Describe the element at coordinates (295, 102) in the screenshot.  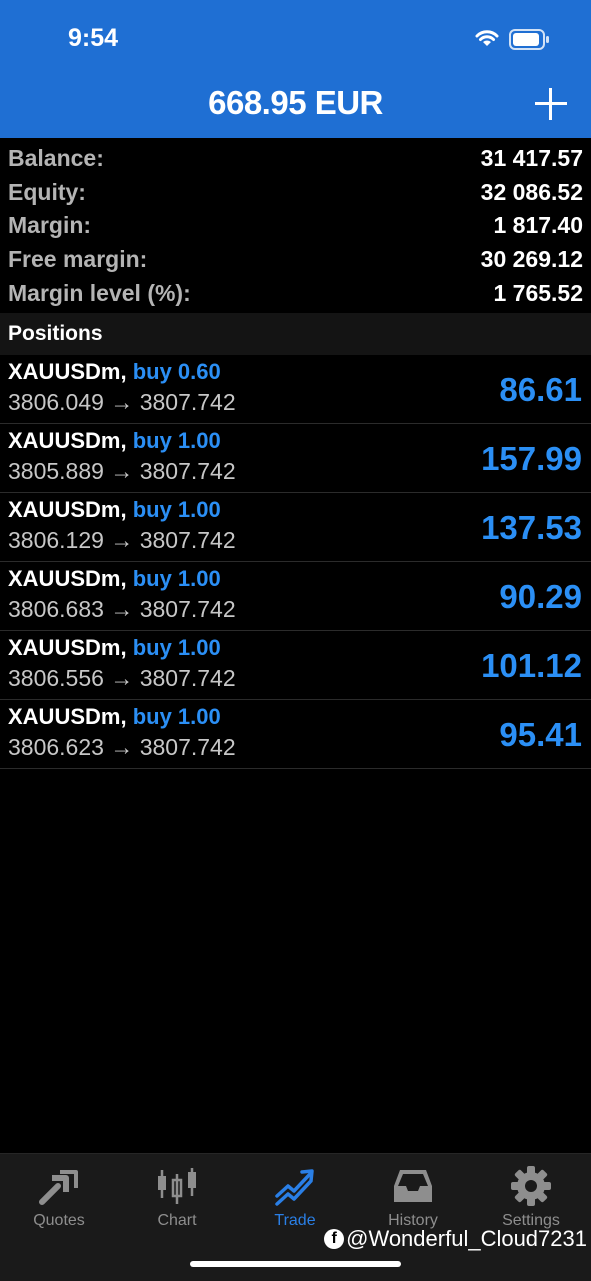
I see `equity-profit-title: 668.95 EUR` at that location.